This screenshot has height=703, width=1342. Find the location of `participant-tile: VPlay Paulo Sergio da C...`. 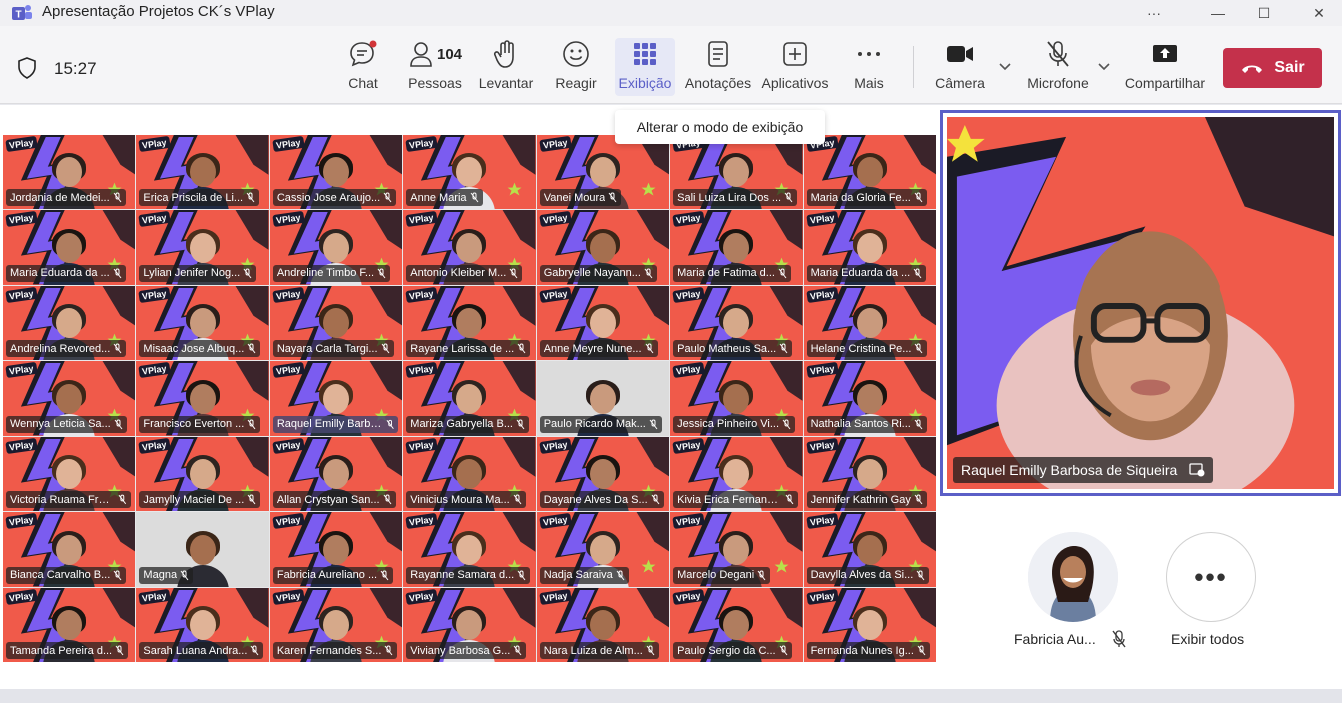

participant-tile: VPlay Paulo Sergio da C... is located at coordinates (736, 624).